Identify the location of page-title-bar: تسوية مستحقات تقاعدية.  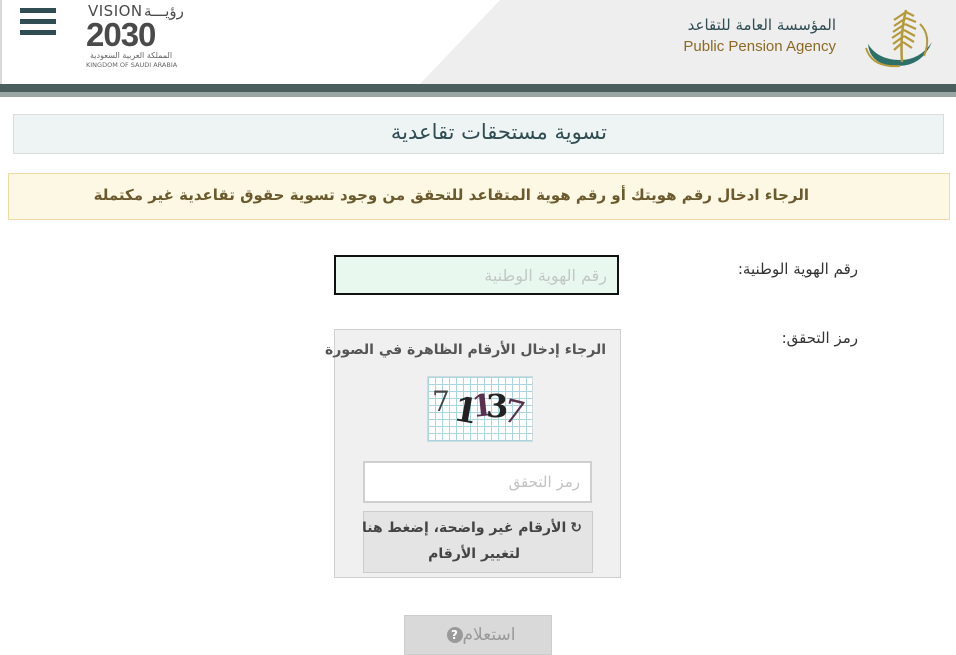
(478, 134).